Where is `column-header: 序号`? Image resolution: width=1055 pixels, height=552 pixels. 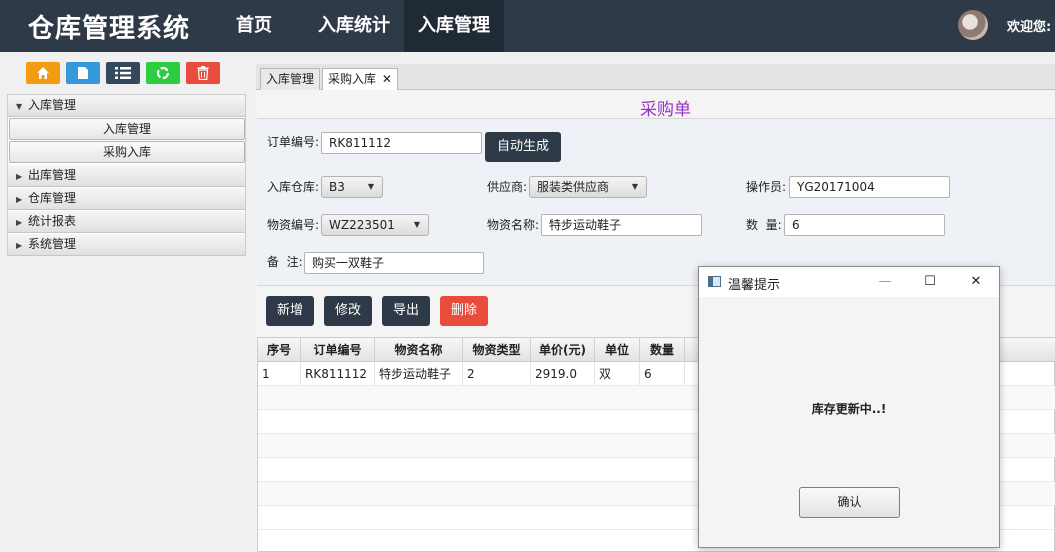 column-header: 序号 is located at coordinates (279, 350).